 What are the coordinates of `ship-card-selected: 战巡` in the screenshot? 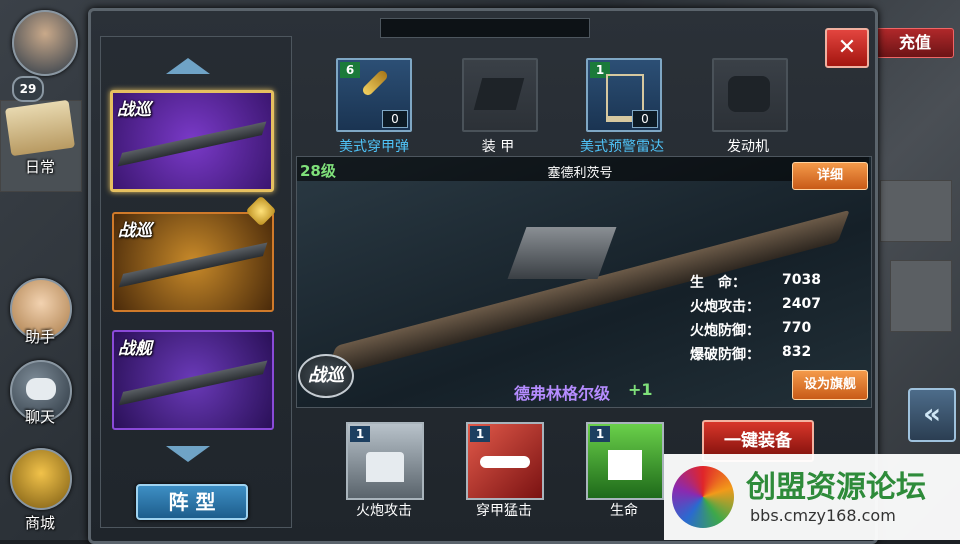 It's located at (192, 141).